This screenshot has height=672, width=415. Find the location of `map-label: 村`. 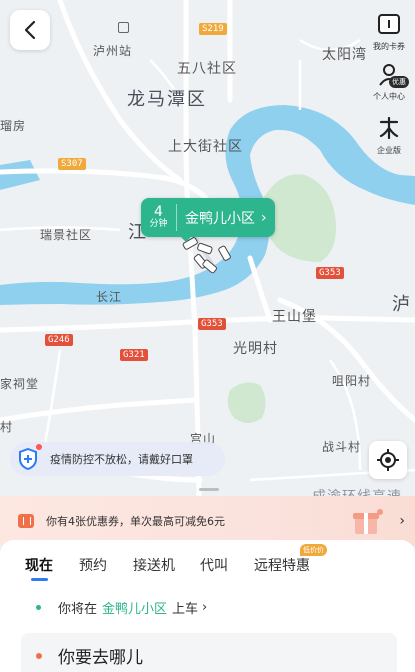

map-label: 村 is located at coordinates (7, 427).